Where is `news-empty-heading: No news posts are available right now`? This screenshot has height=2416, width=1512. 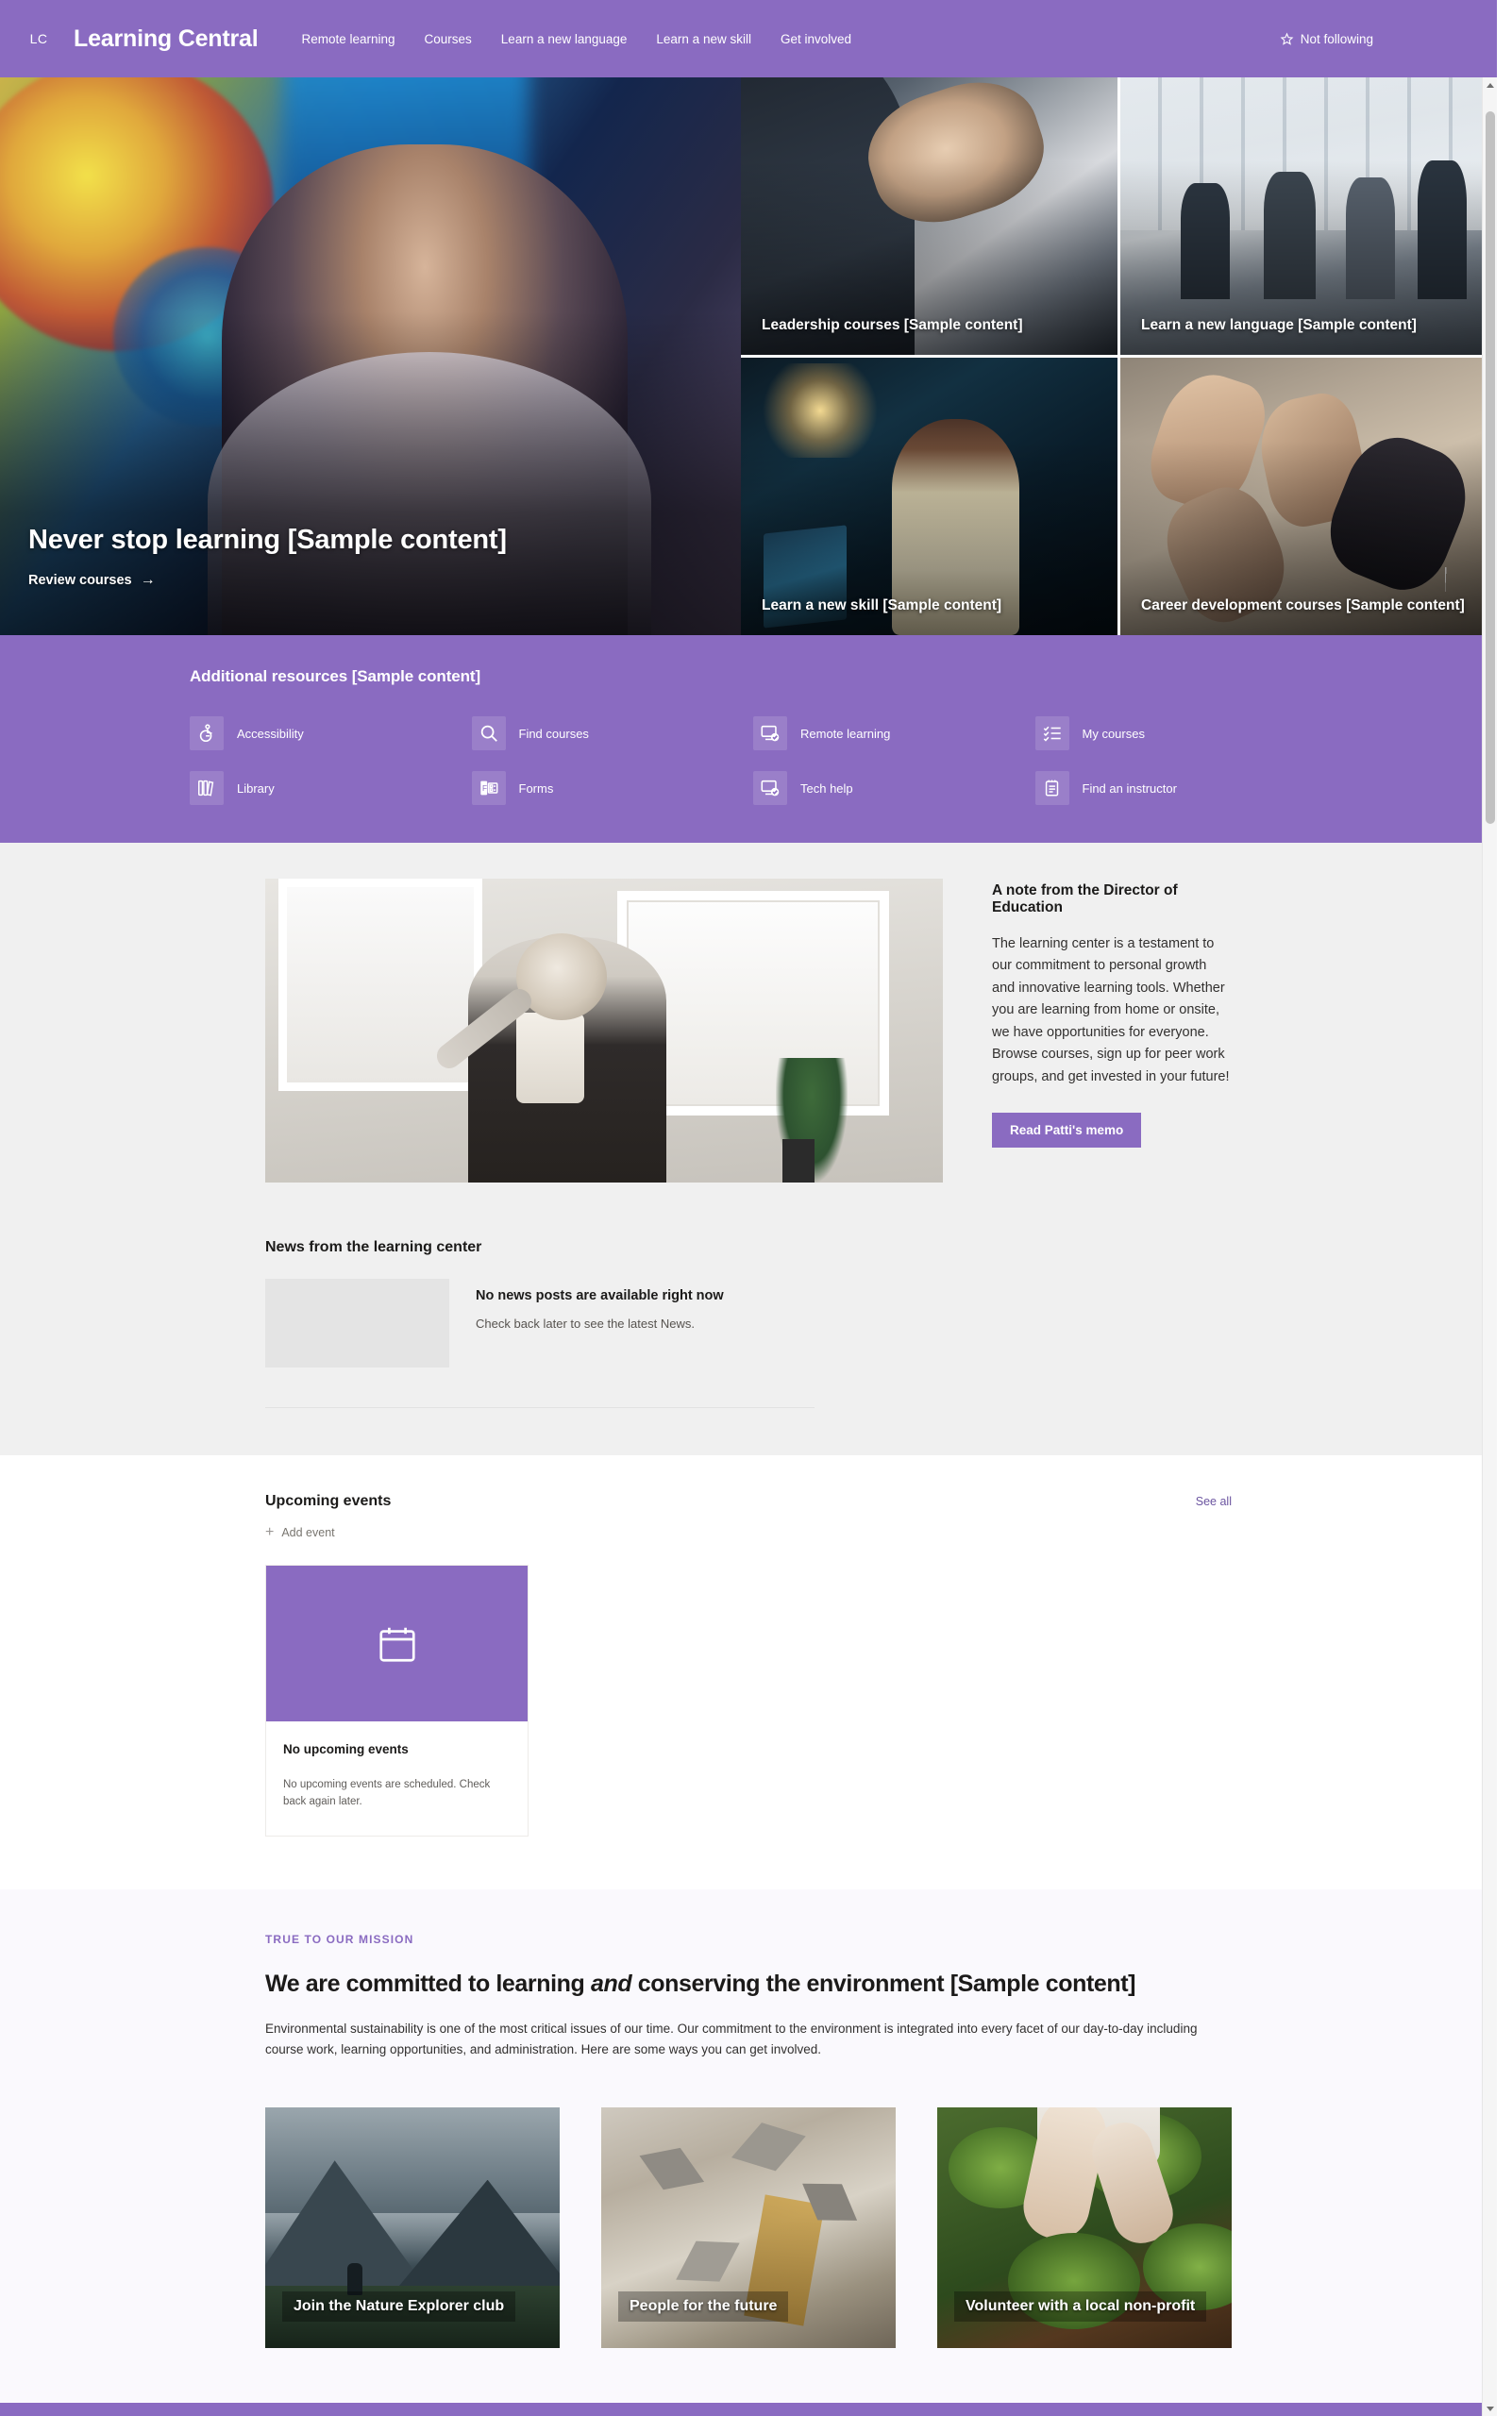 news-empty-heading: No news posts are available right now is located at coordinates (600, 1295).